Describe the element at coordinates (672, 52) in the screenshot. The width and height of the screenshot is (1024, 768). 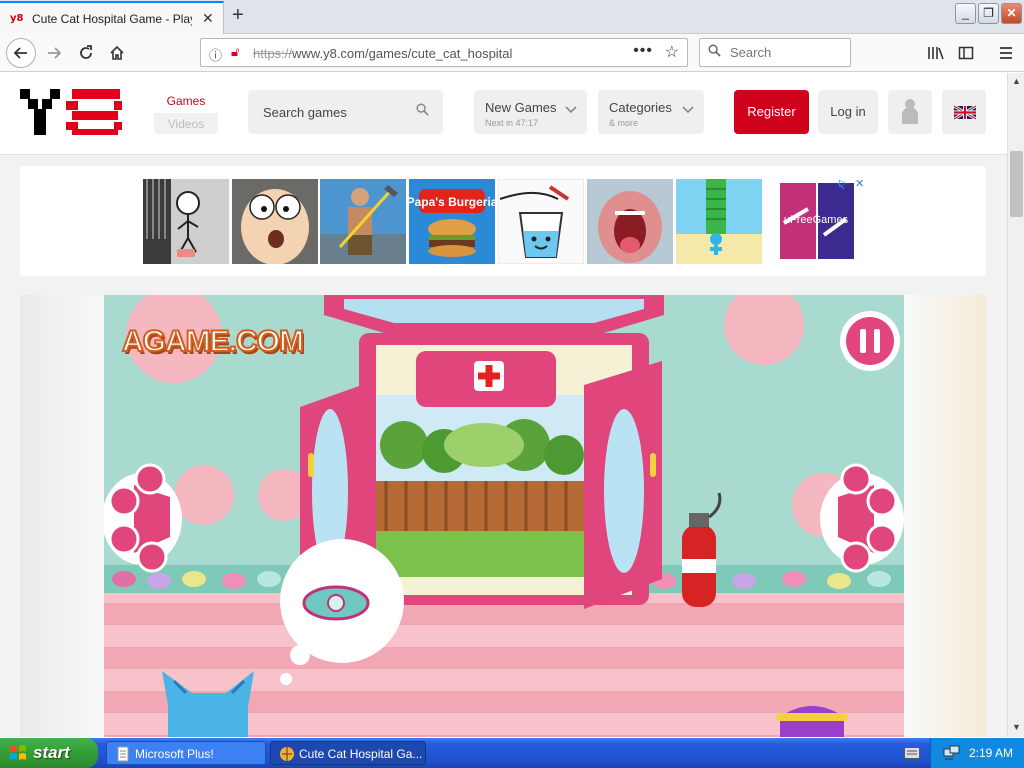
I see `bookmark-star-icon: ☆` at that location.